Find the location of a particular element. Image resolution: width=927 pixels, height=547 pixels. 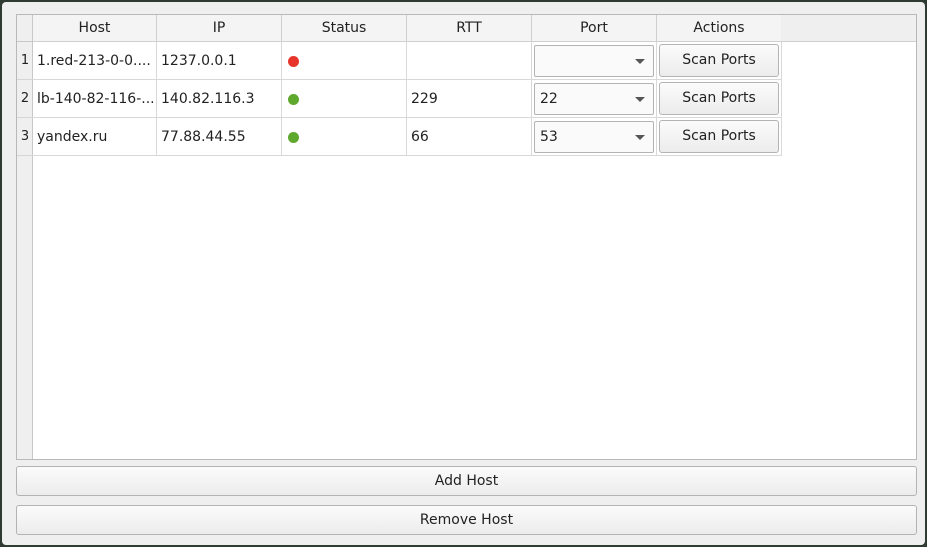

port-cell is located at coordinates (594, 61).